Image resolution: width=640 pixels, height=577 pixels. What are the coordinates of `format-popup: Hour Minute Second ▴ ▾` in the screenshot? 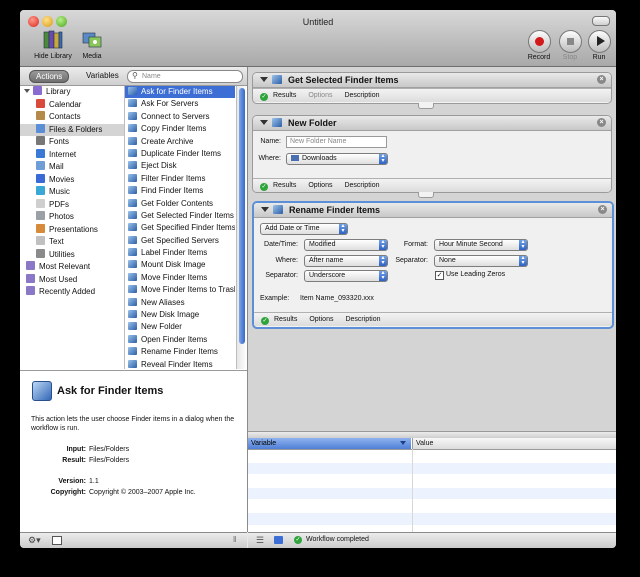 It's located at (481, 245).